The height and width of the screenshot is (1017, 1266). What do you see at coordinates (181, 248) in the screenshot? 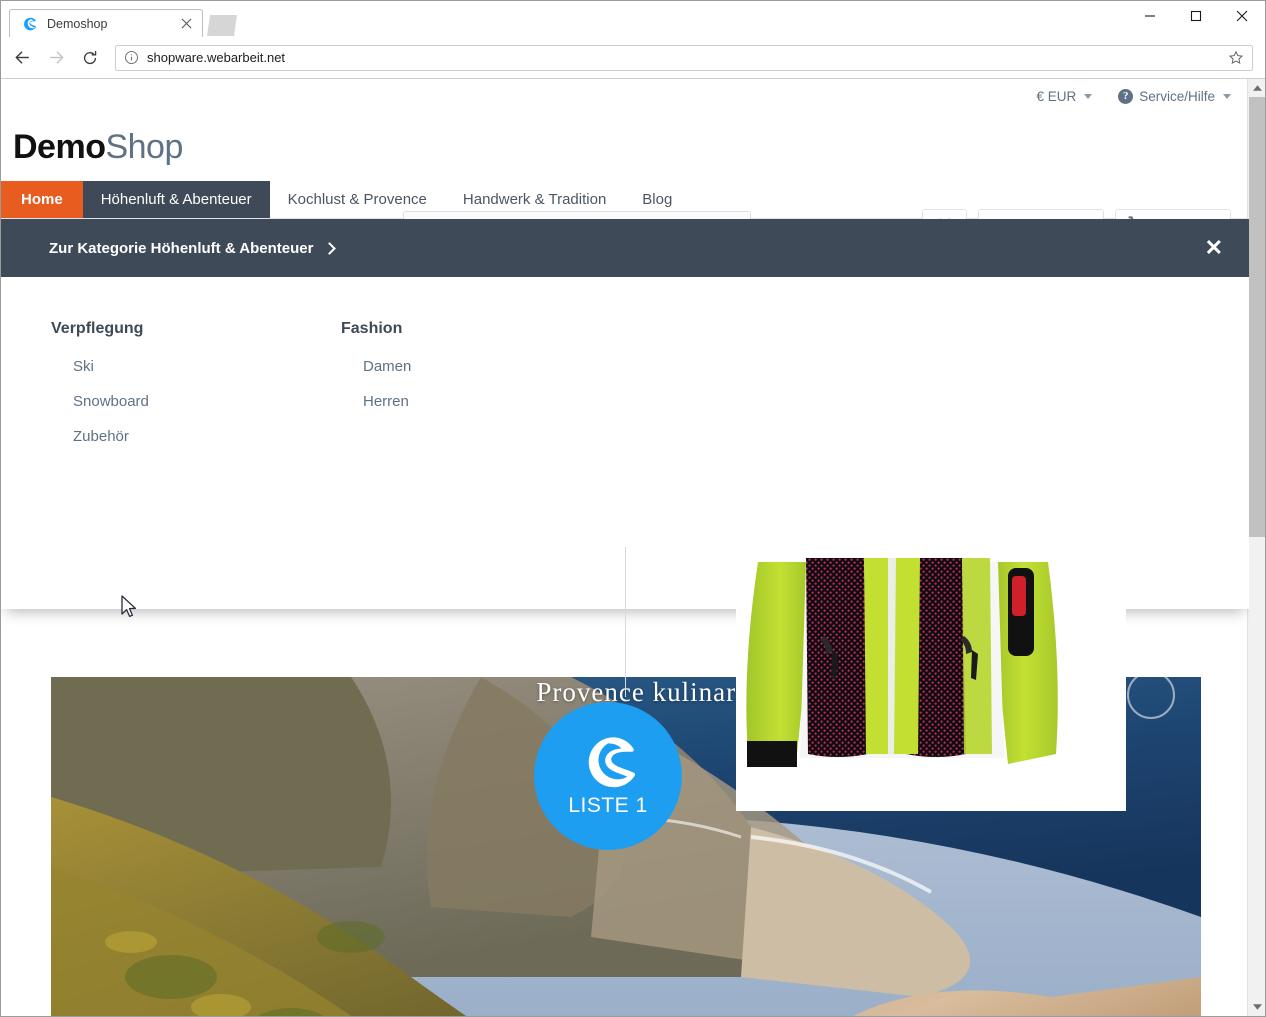
I see `goto-category-label: Zur Kategorie Höhenluft & Abenteuer` at bounding box center [181, 248].